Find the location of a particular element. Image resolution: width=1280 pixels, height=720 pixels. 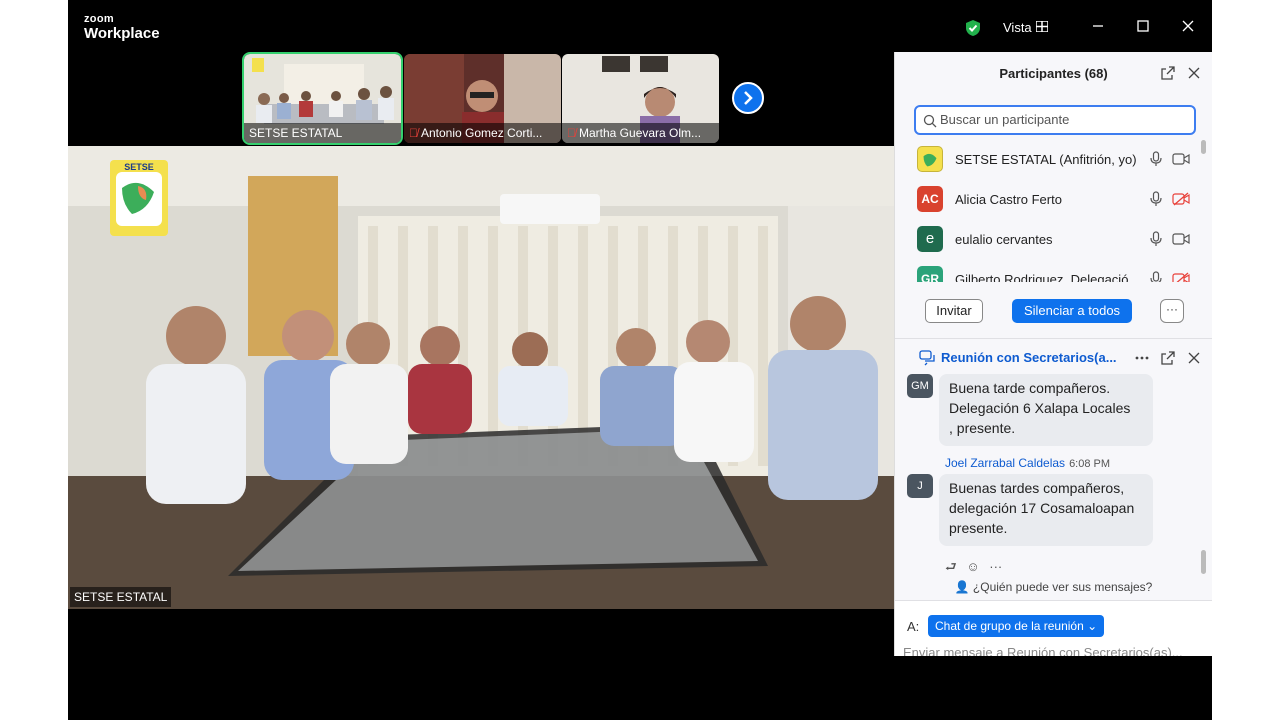

message-time: 6:08 PM is located at coordinates (1090, 464).